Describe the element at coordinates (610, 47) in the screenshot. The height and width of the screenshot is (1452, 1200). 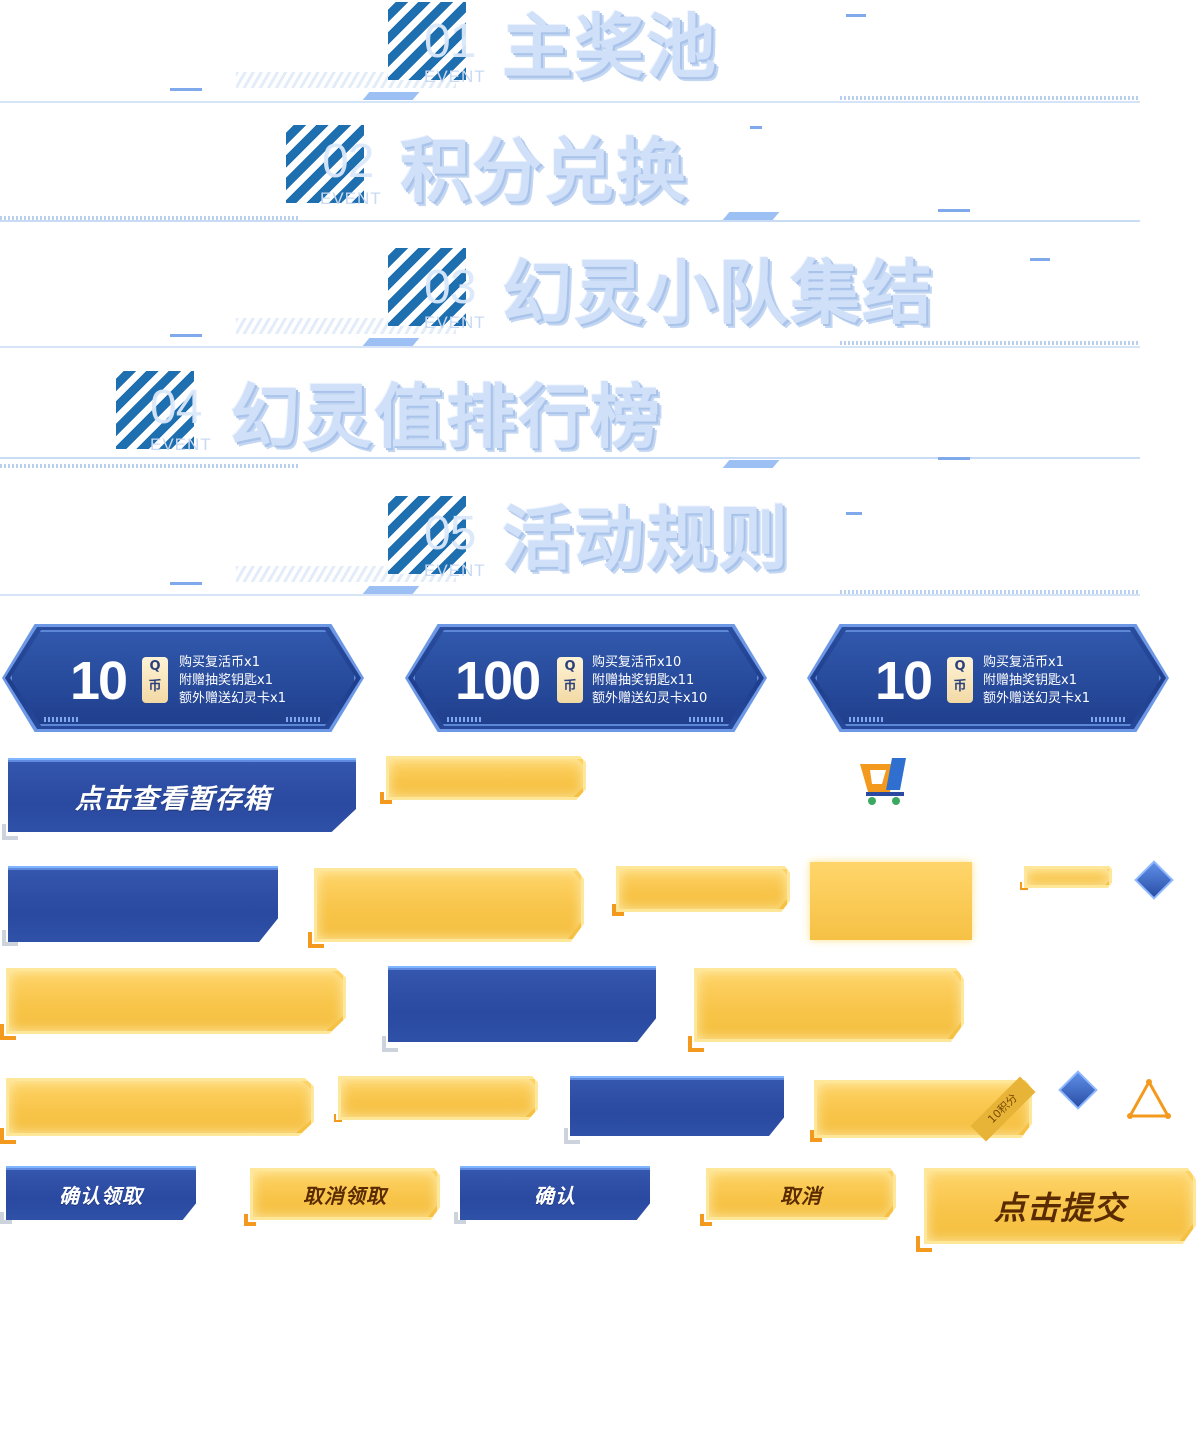
I see `section-title: 主奖池` at that location.